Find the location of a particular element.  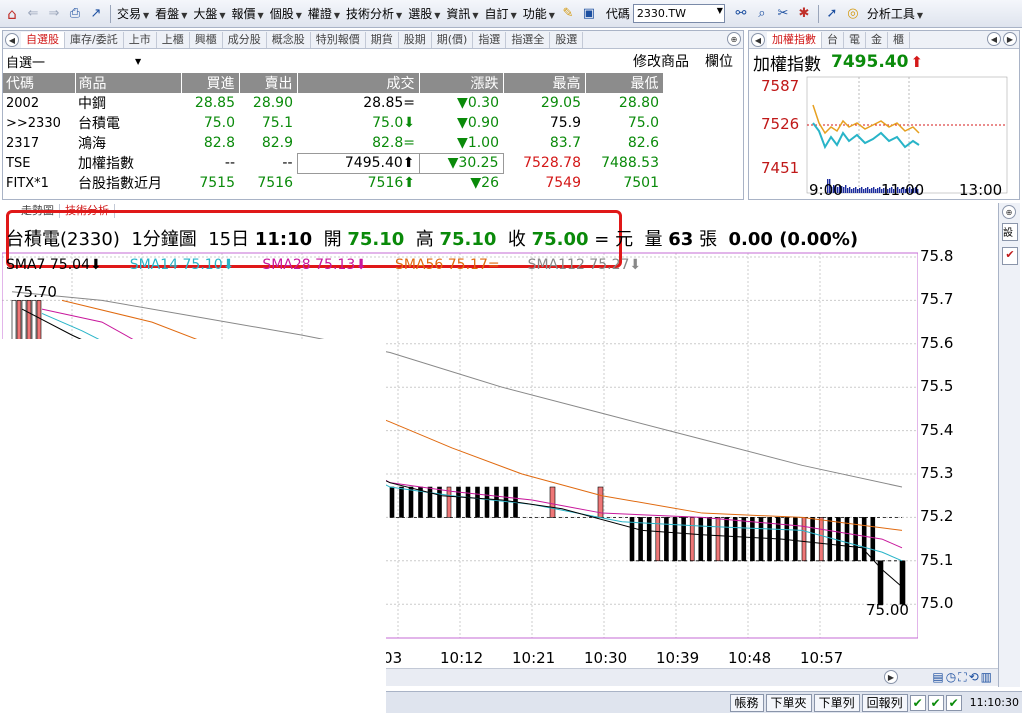

column-header: 買進 is located at coordinates (210, 83).